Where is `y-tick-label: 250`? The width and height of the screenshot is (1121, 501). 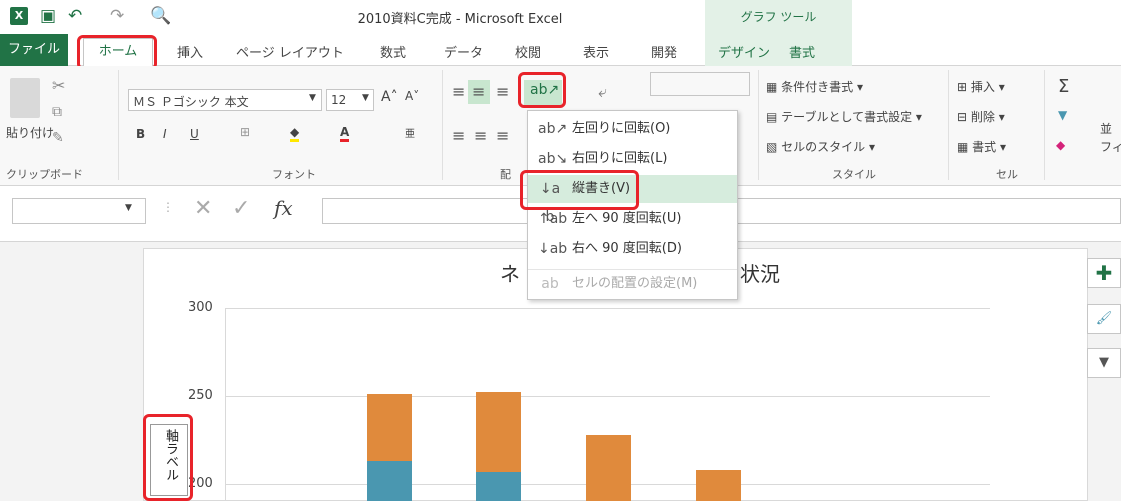
y-tick-label: 250 is located at coordinates (200, 395).